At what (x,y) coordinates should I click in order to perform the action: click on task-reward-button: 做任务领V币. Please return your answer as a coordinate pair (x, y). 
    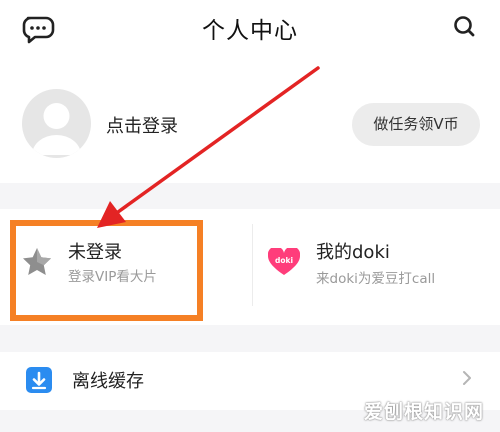
    Looking at the image, I should click on (416, 124).